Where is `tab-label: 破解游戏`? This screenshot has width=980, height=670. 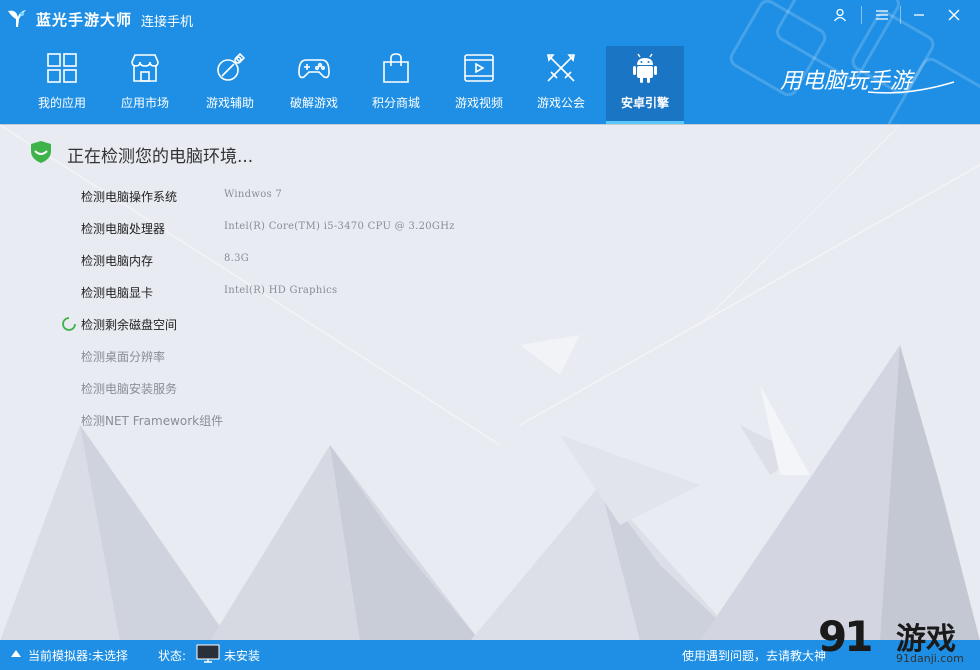 tab-label: 破解游戏 is located at coordinates (313, 103).